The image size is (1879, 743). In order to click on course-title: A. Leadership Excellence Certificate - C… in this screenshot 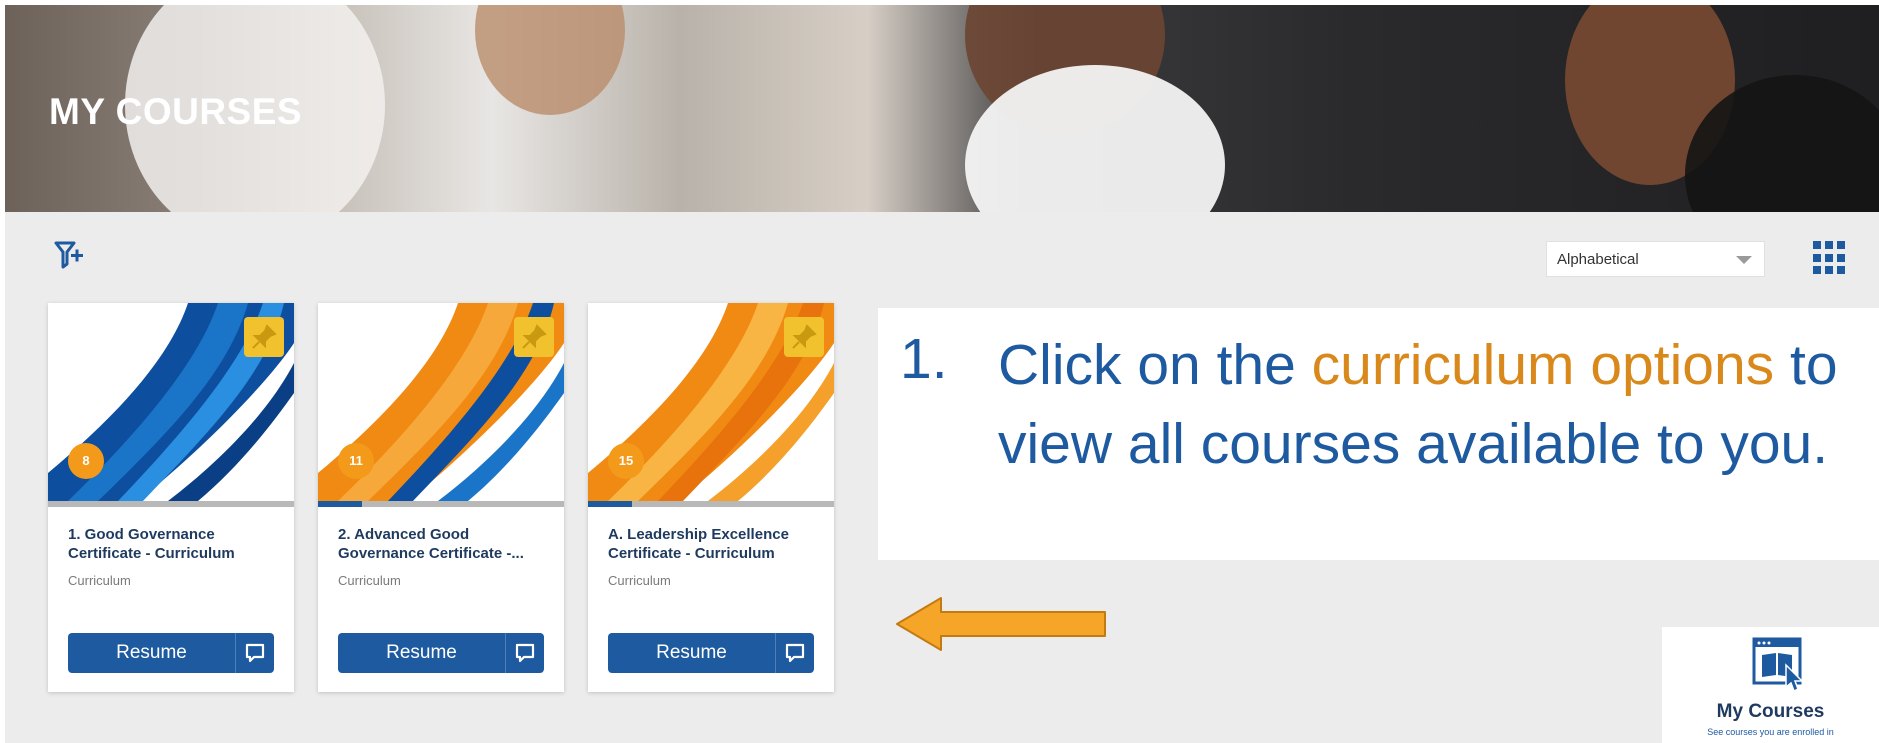, I will do `click(715, 544)`.